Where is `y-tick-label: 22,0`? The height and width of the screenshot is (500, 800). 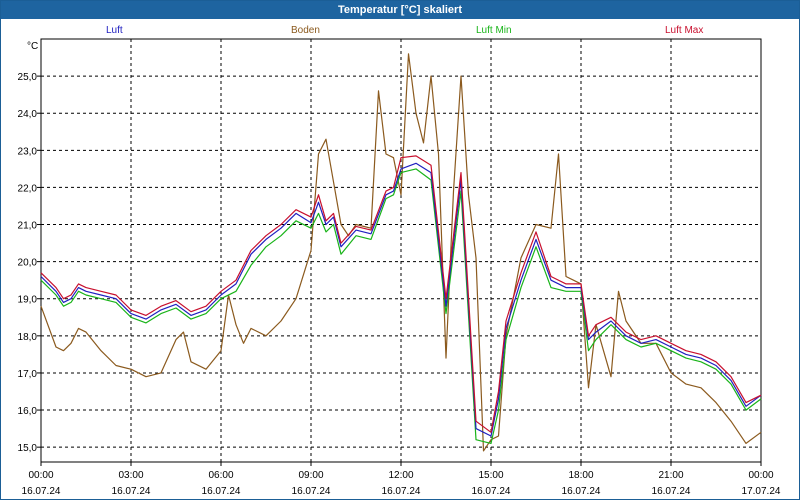 y-tick-label: 22,0 is located at coordinates (28, 188).